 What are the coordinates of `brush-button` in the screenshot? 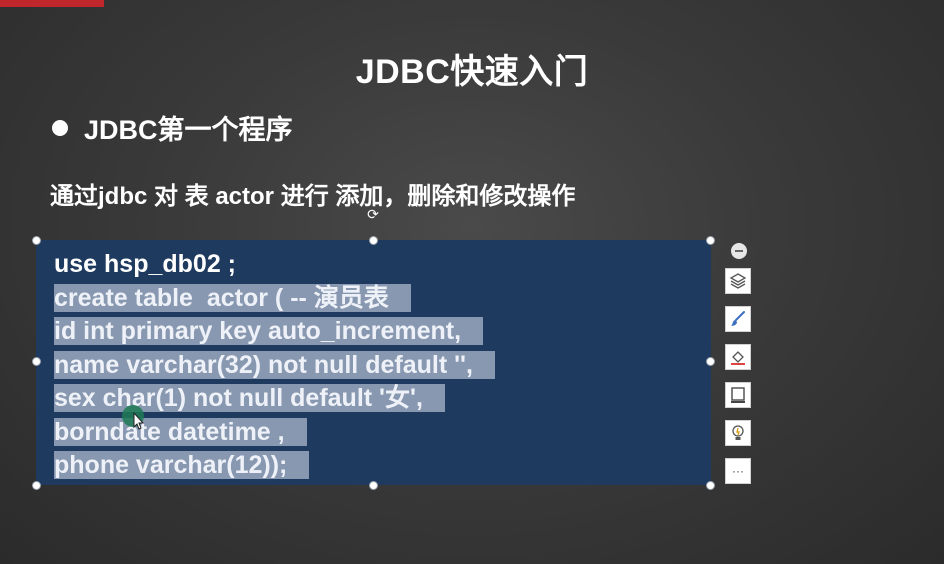 It's located at (738, 319).